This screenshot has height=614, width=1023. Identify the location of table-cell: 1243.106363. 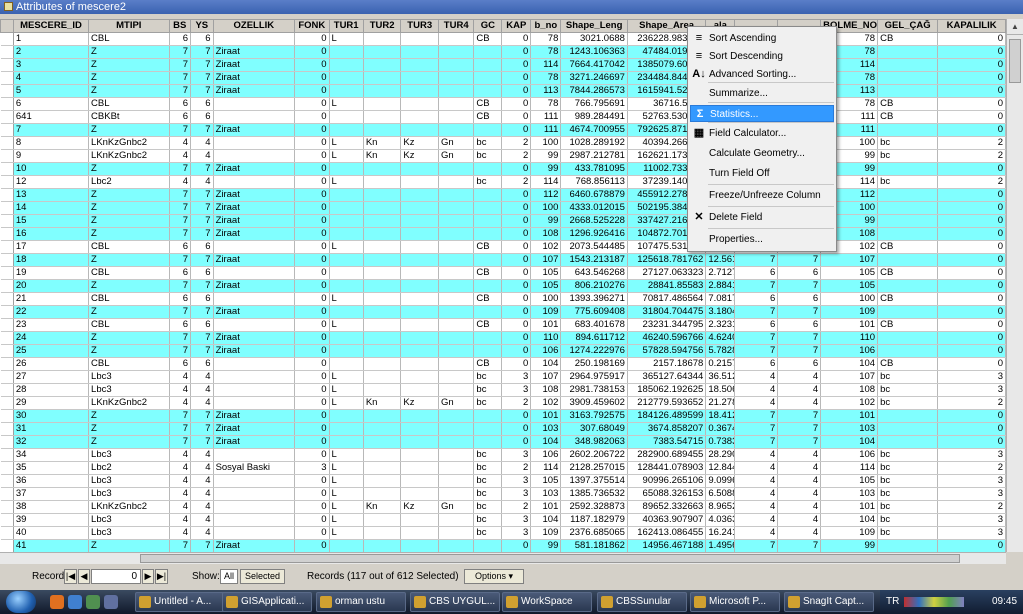
(594, 52).